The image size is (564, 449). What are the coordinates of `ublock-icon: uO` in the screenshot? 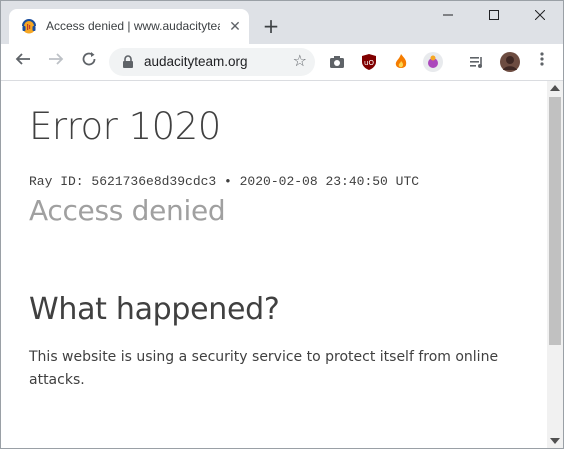 It's located at (369, 62).